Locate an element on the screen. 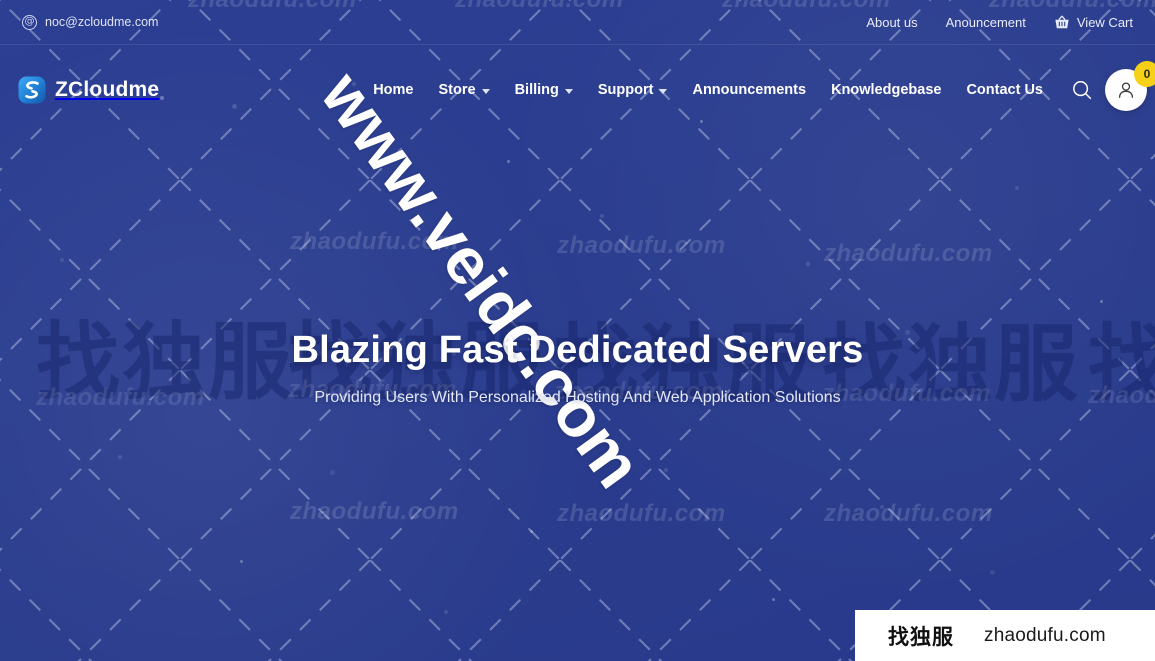  nav-item-announcements: Announcements is located at coordinates (749, 90).